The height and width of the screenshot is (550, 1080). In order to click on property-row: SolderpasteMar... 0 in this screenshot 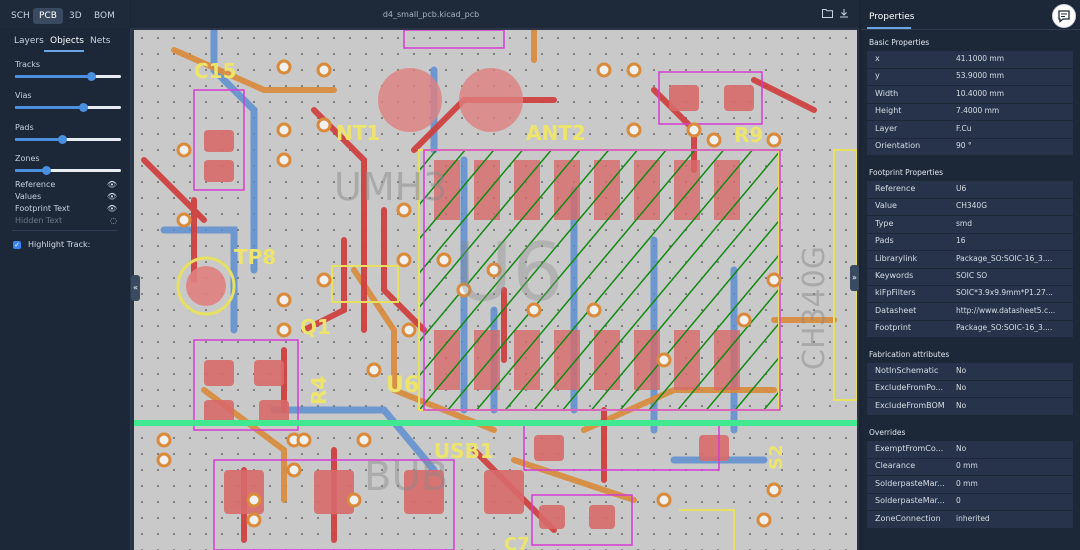, I will do `click(970, 502)`.